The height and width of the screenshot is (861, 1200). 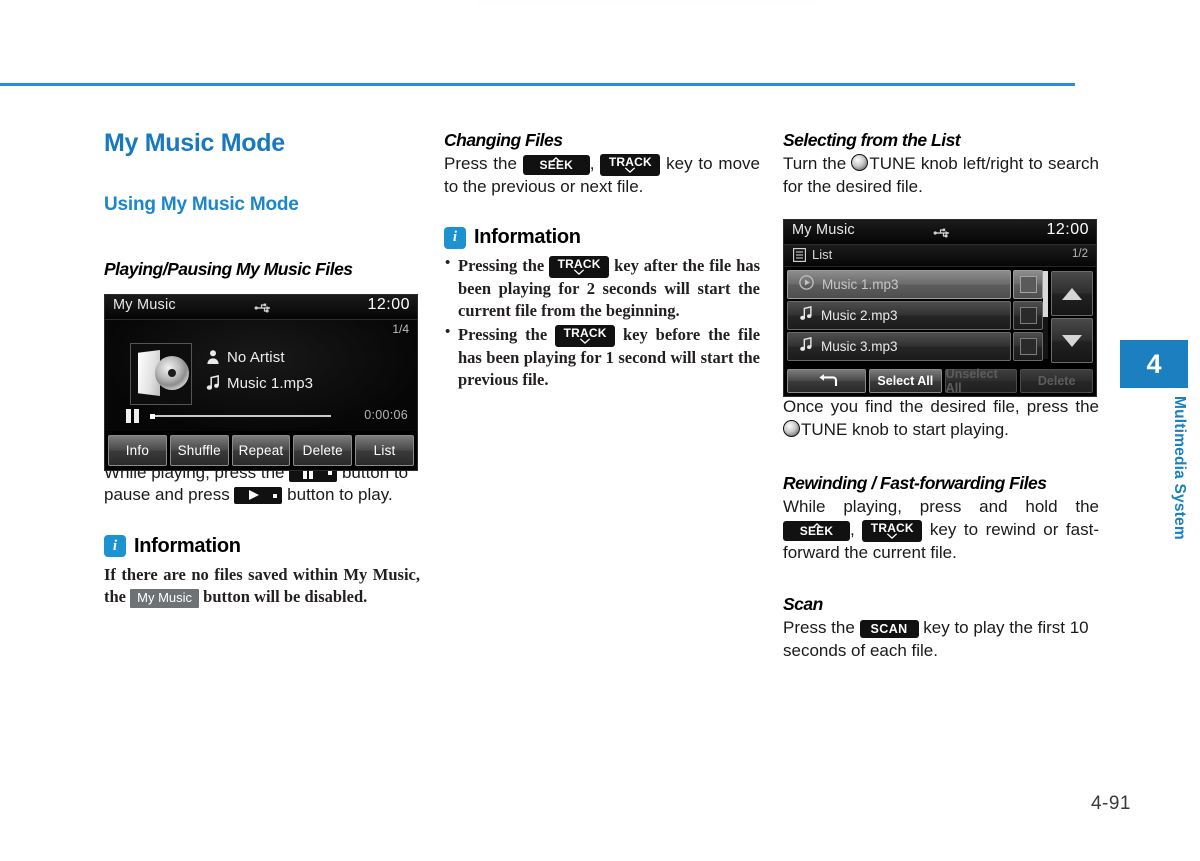 I want to click on list-item-name-cell: Music 3.mp3, so click(x=899, y=346).